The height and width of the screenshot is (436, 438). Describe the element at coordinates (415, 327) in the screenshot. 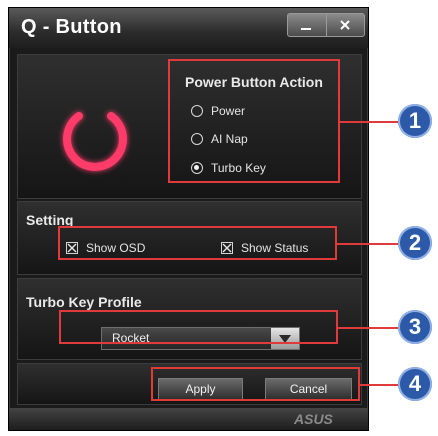

I see `callout-3: 3` at that location.